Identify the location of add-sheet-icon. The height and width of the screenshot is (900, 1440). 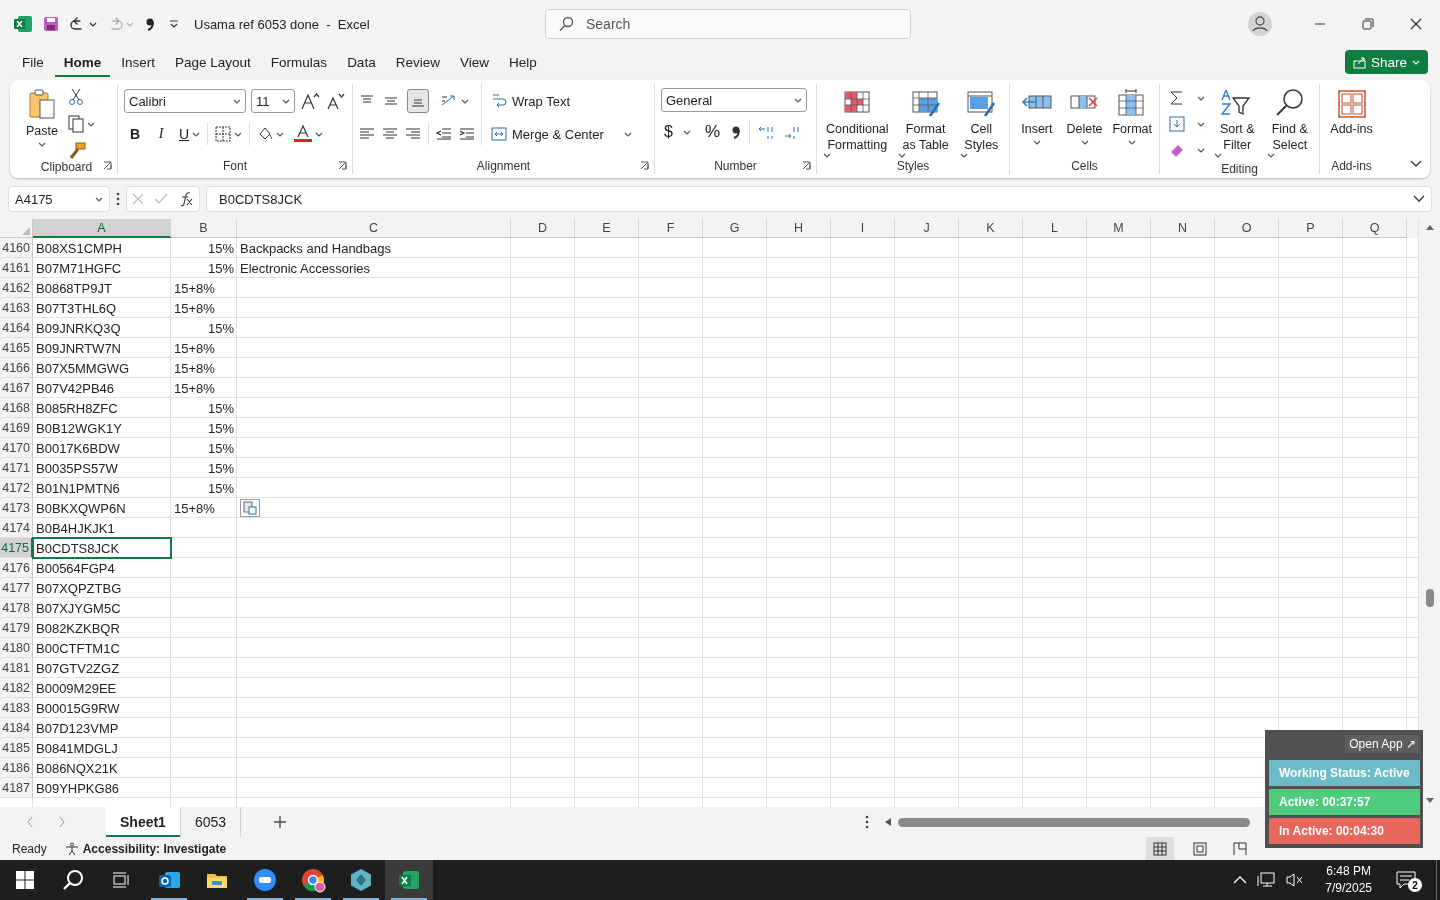
(280, 822).